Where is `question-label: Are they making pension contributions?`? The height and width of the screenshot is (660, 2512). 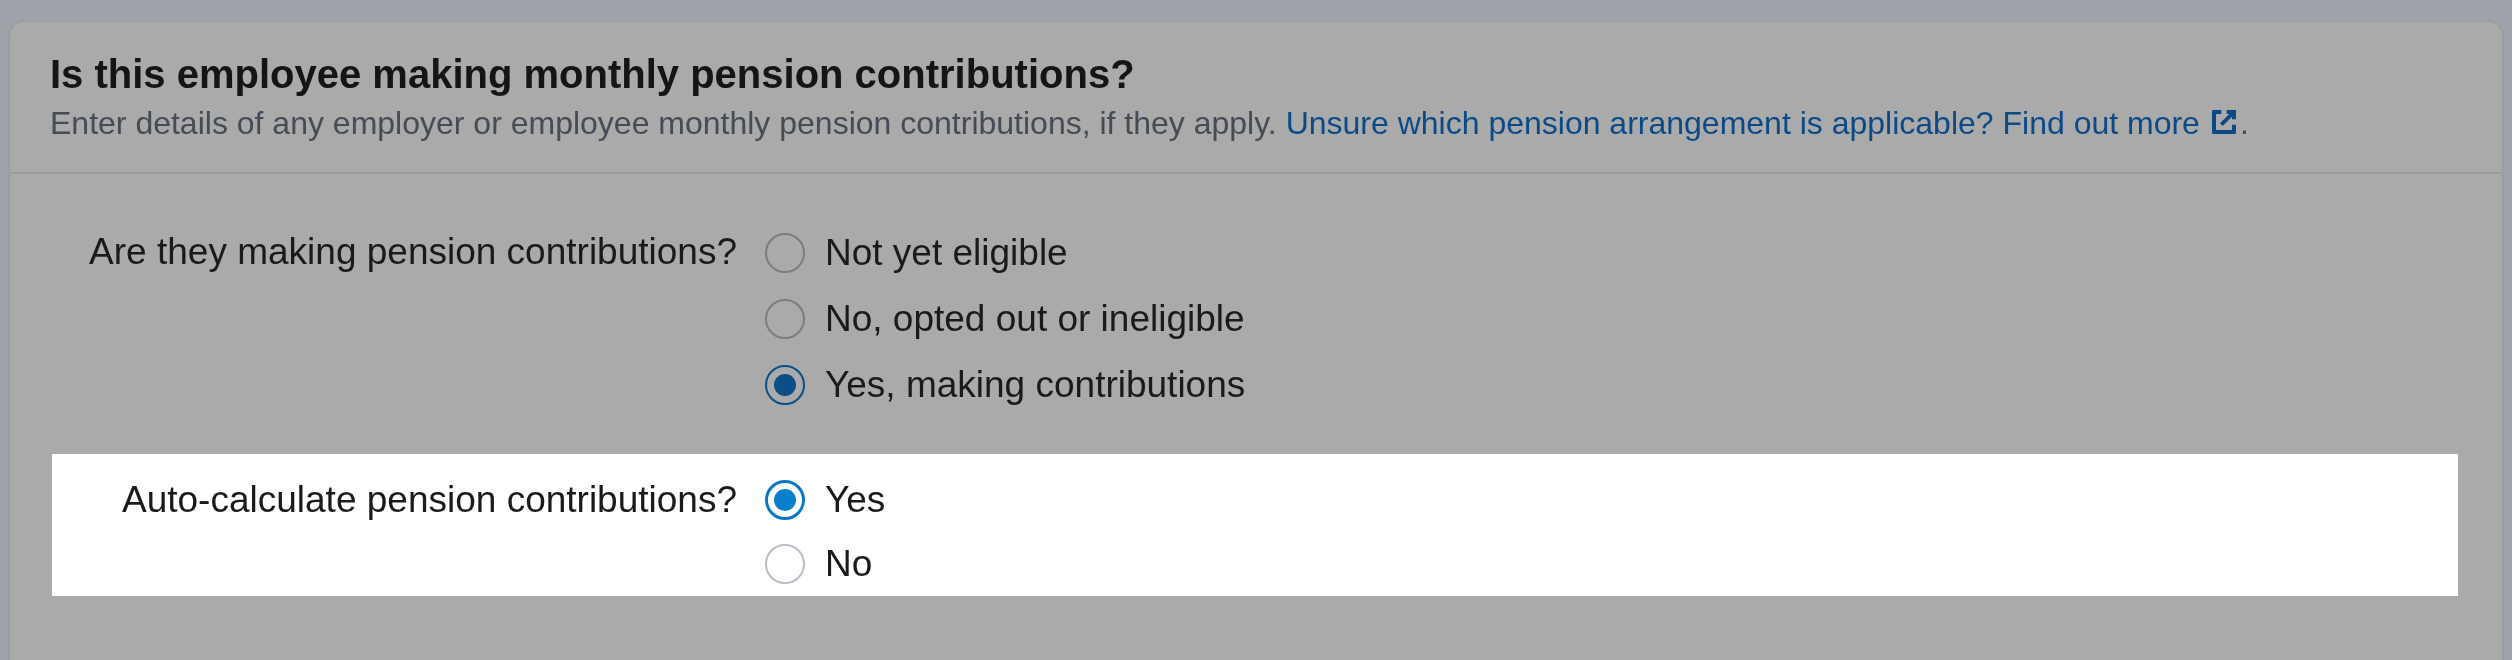
question-label: Are they making pension contributions? is located at coordinates (413, 251).